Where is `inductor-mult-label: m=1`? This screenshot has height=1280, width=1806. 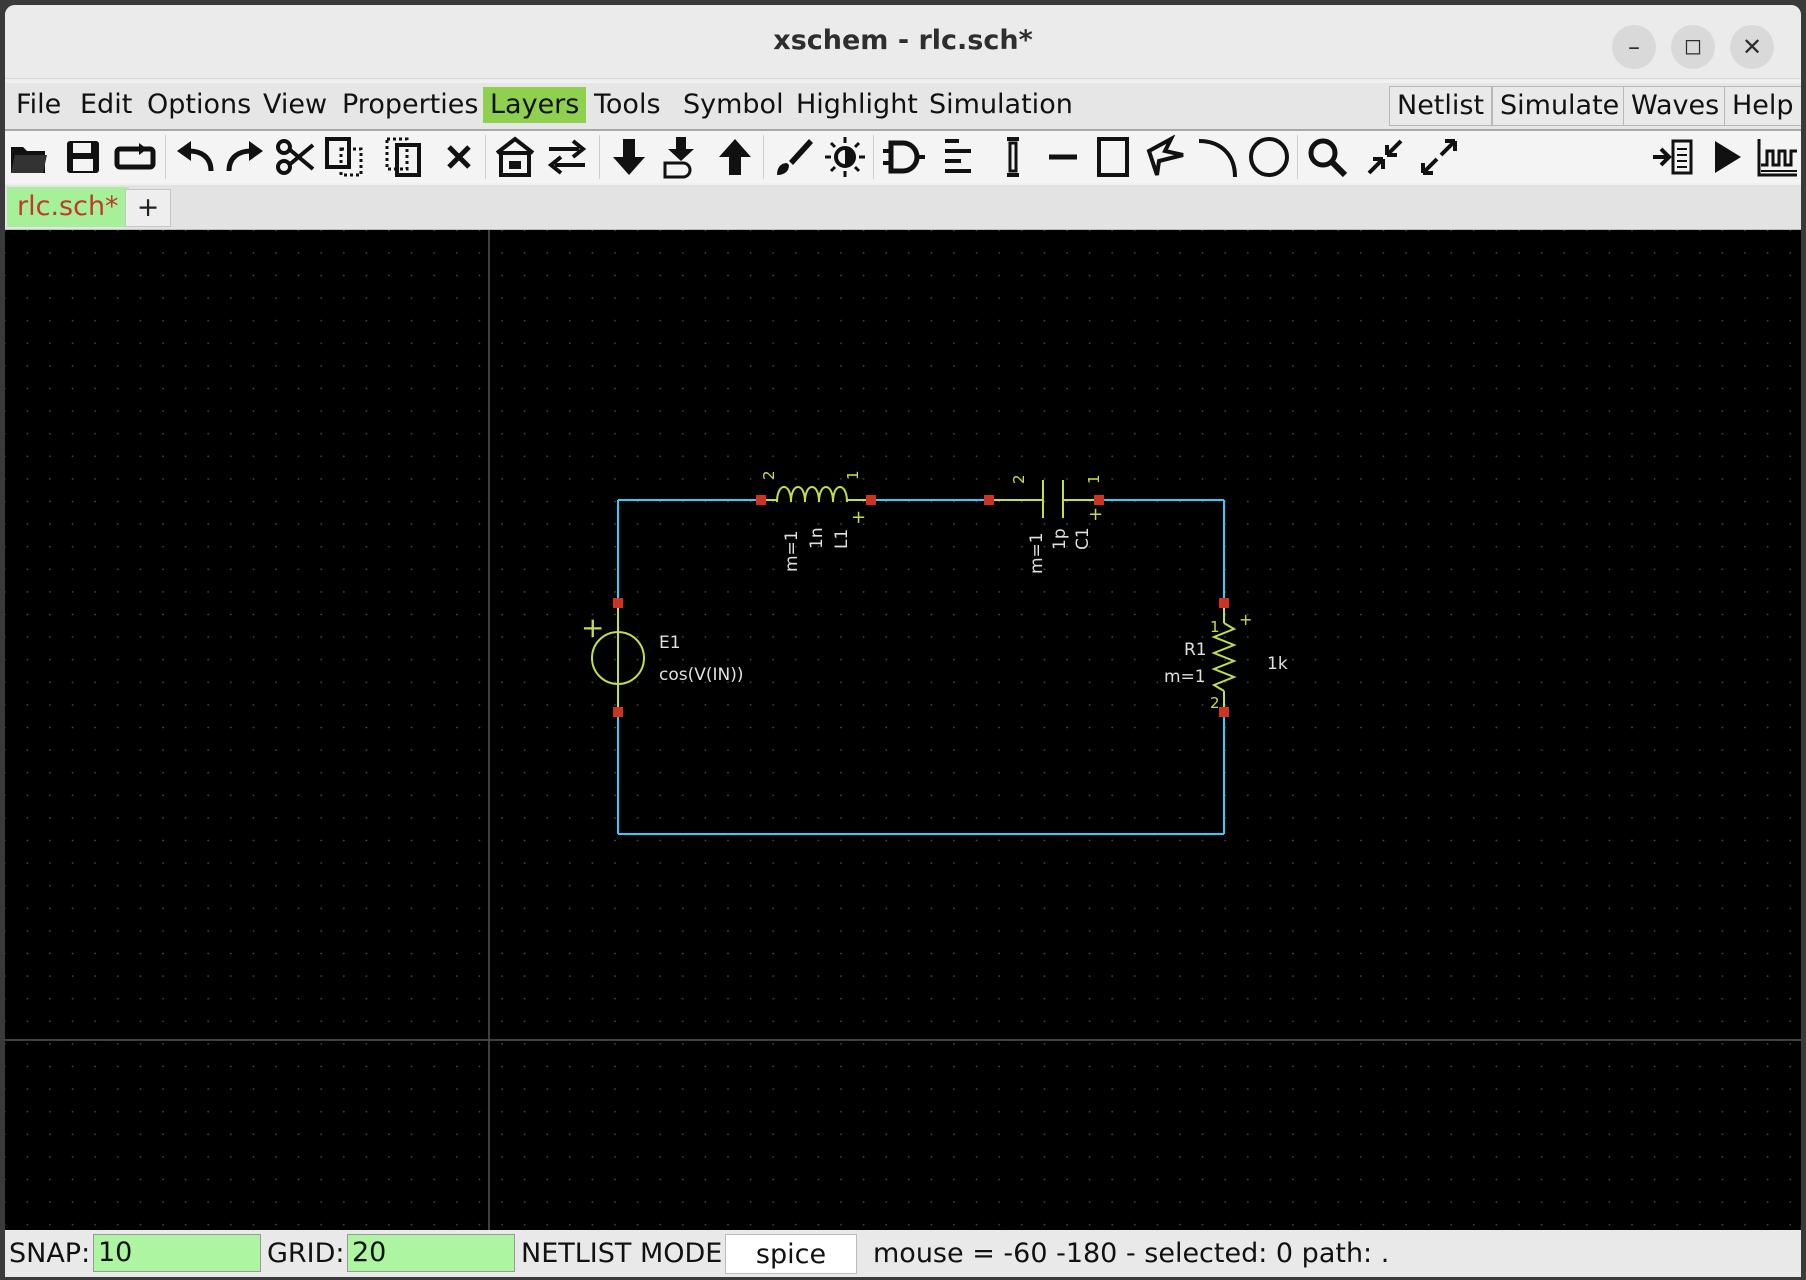
inductor-mult-label: m=1 is located at coordinates (792, 551).